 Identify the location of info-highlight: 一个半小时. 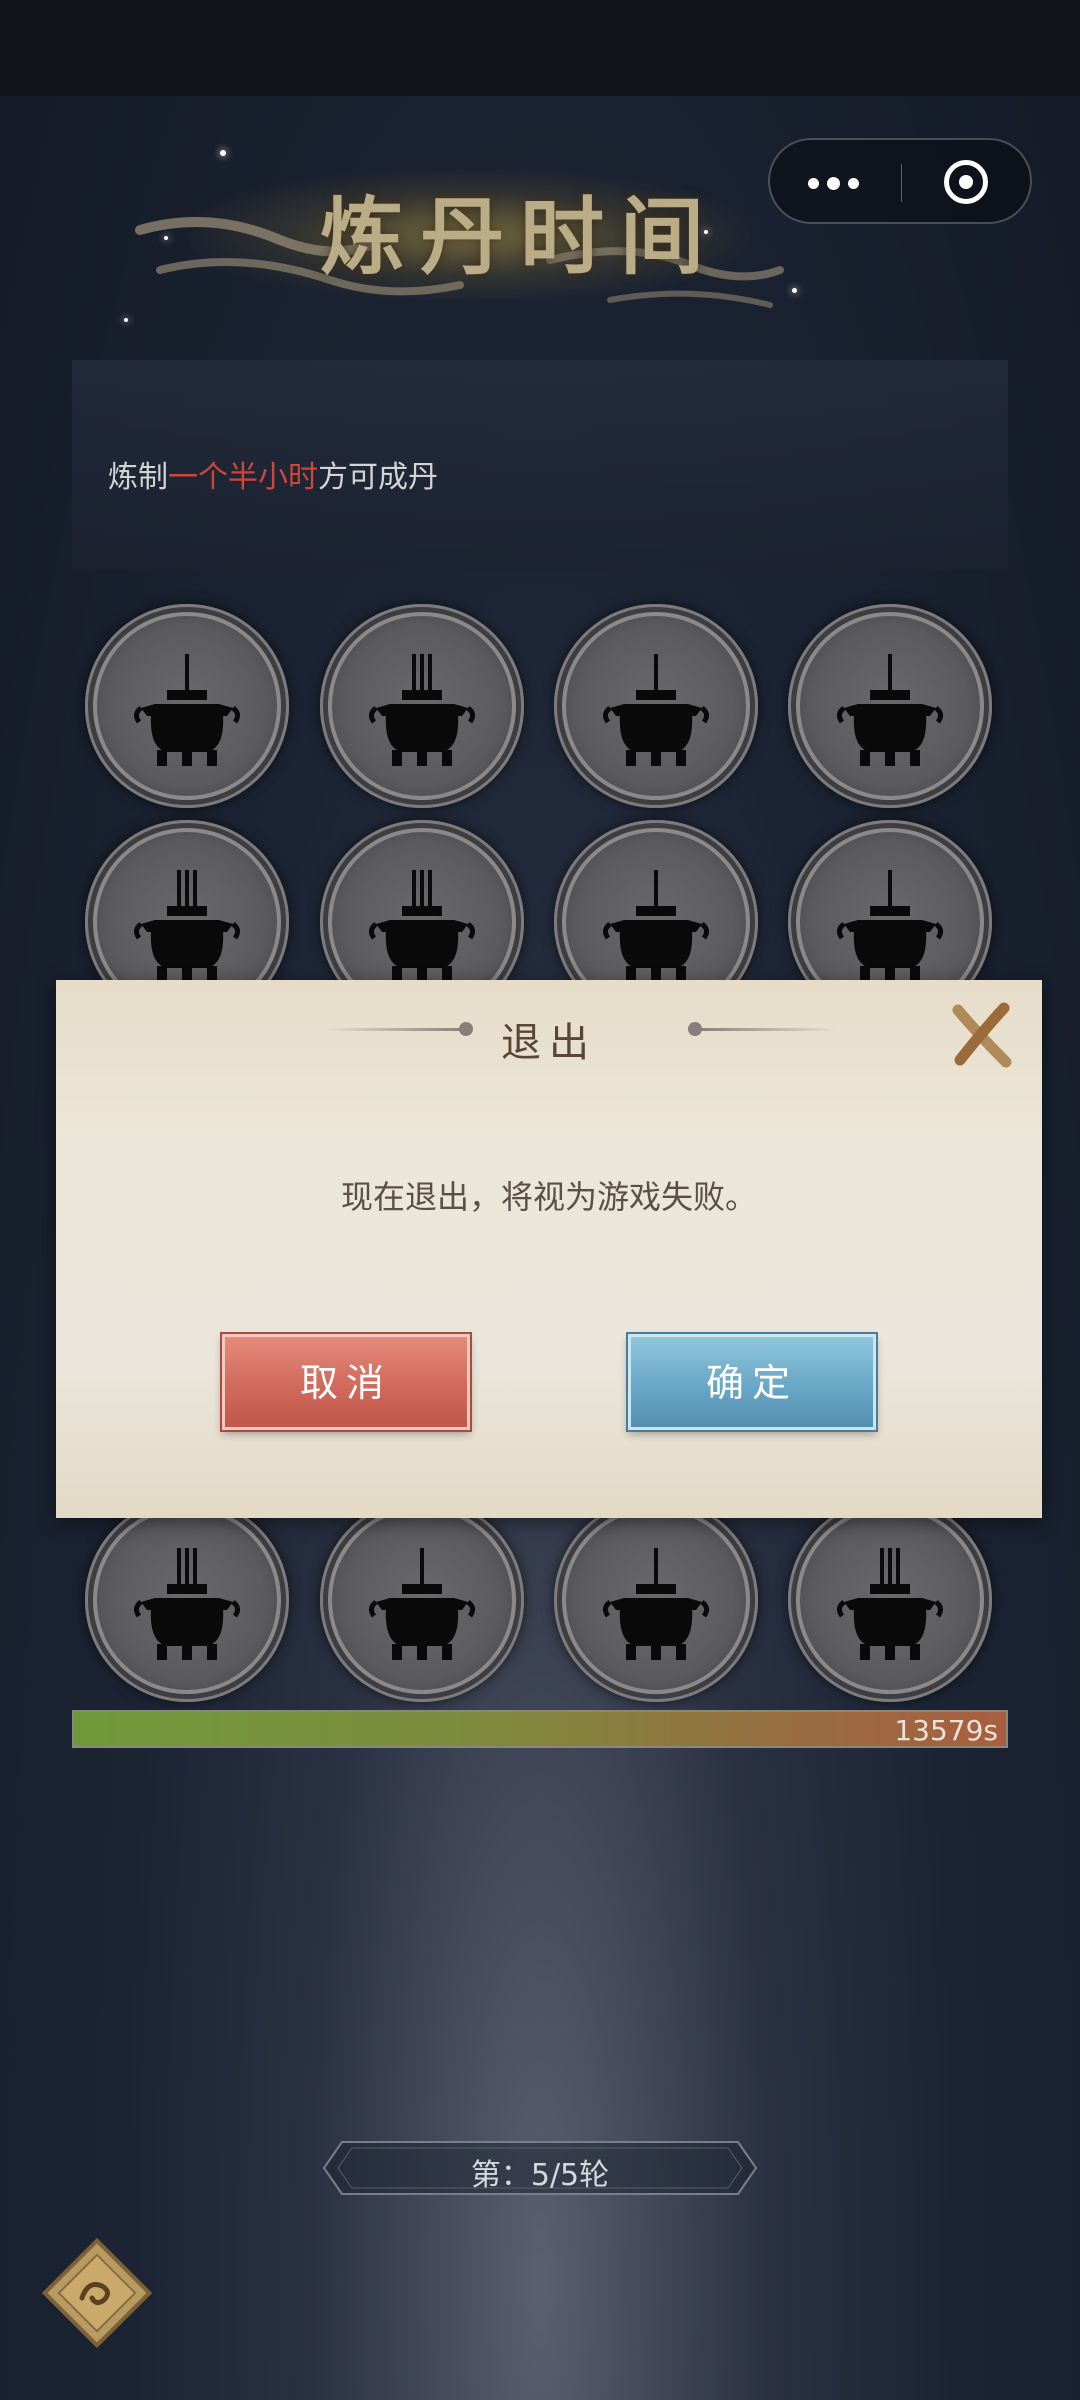
(243, 477).